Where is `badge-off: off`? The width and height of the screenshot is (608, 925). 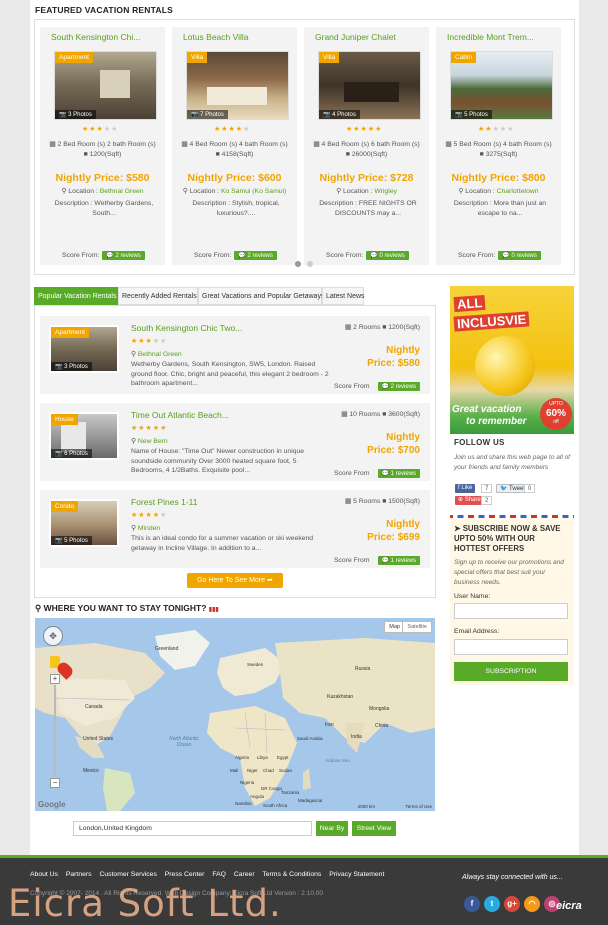
badge-off: off is located at coordinates (556, 422).